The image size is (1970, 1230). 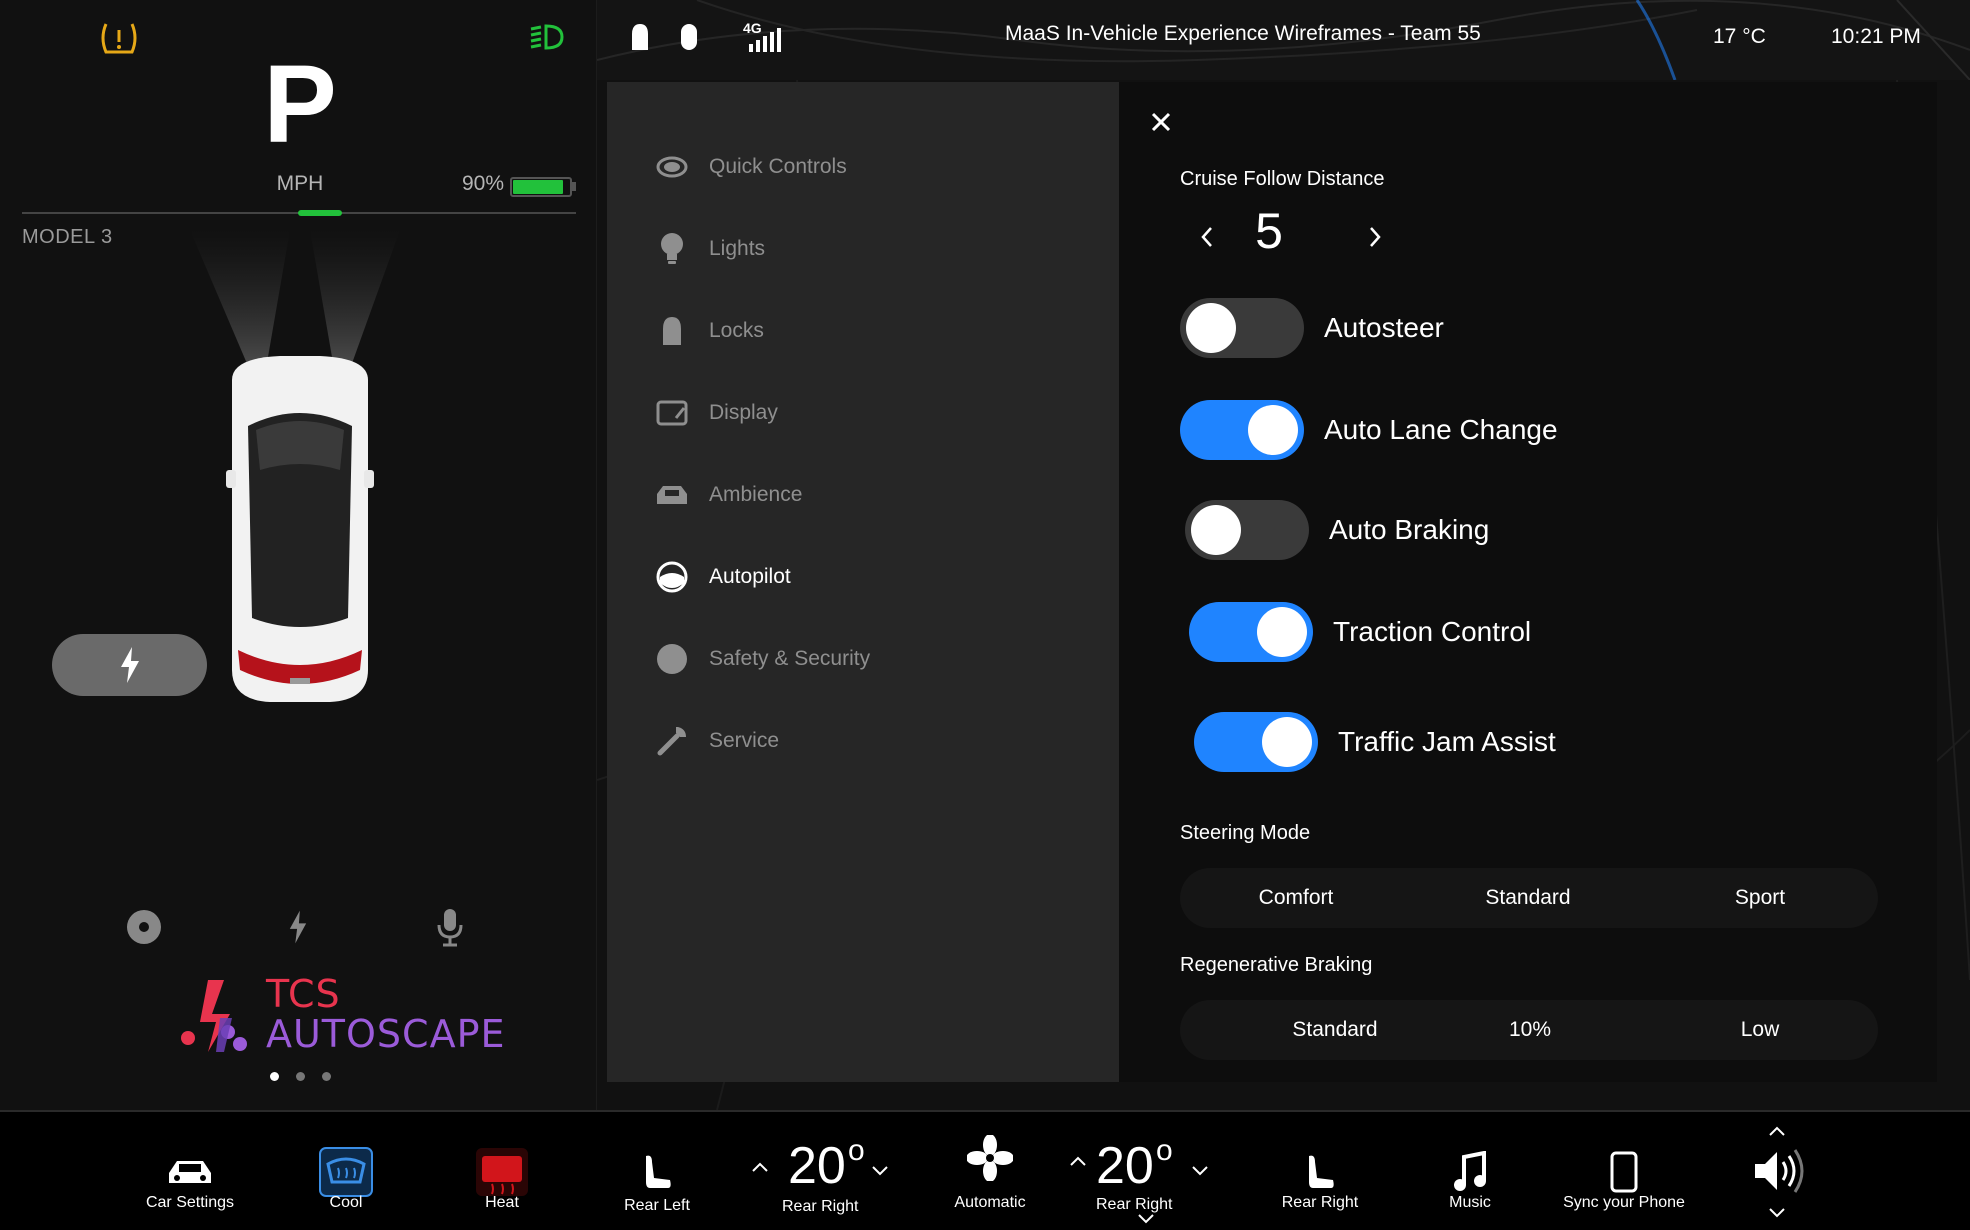 I want to click on dock-label: Heat, so click(x=502, y=1202).